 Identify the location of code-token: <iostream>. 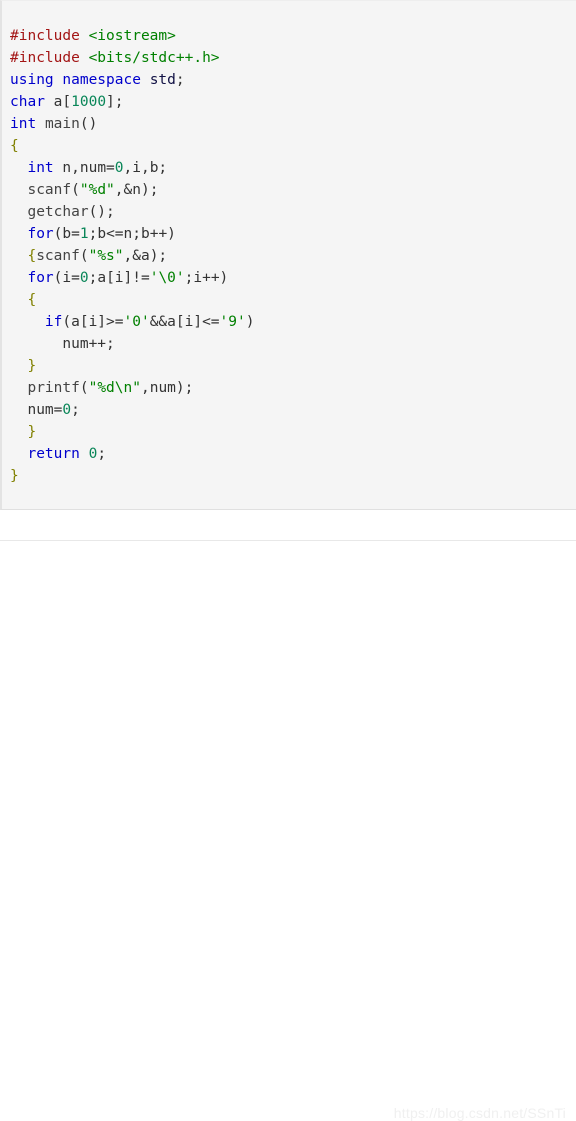
(132, 36).